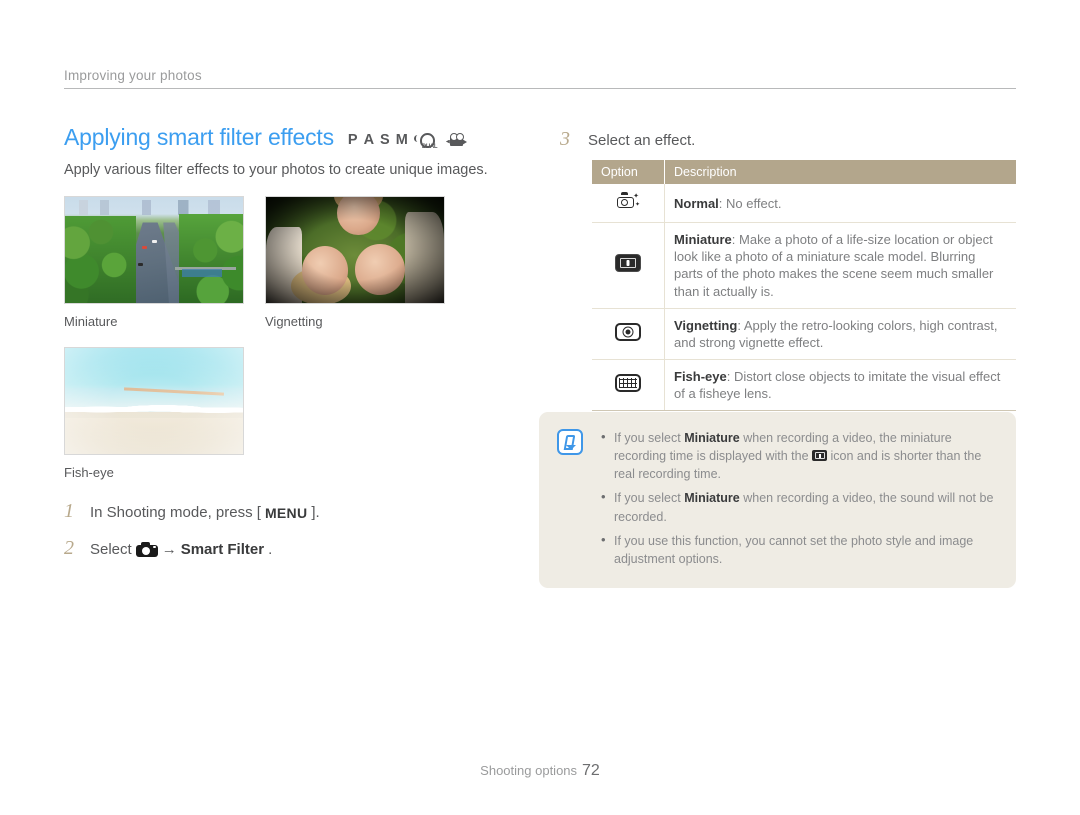  I want to click on step-3-text: Select an effect., so click(642, 140).